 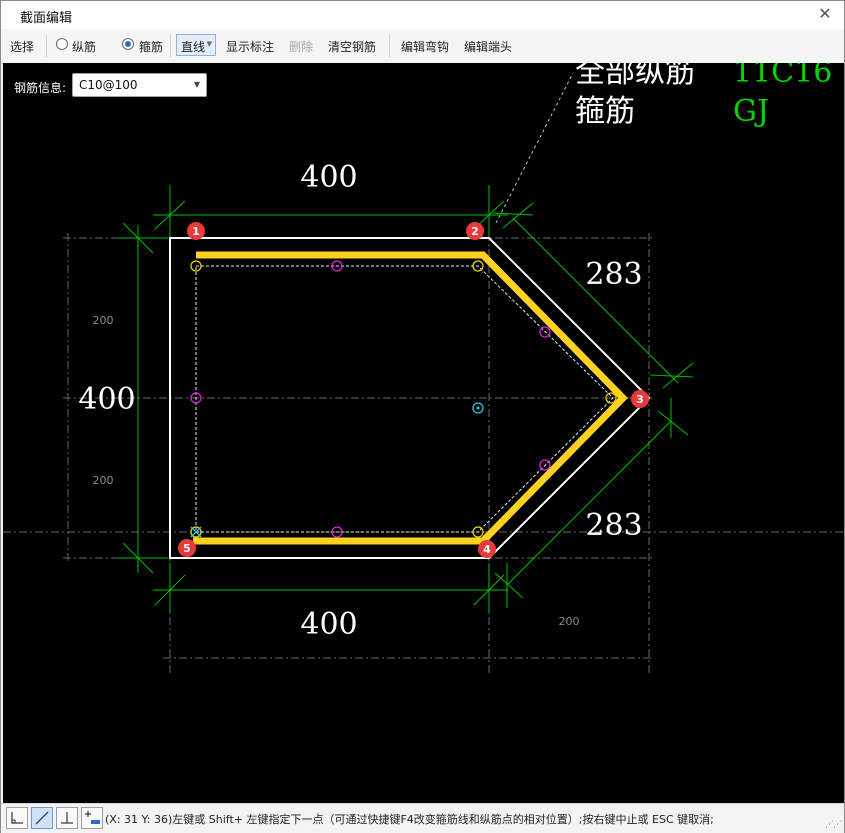 I want to click on perpendicular-mode-button, so click(x=67, y=818).